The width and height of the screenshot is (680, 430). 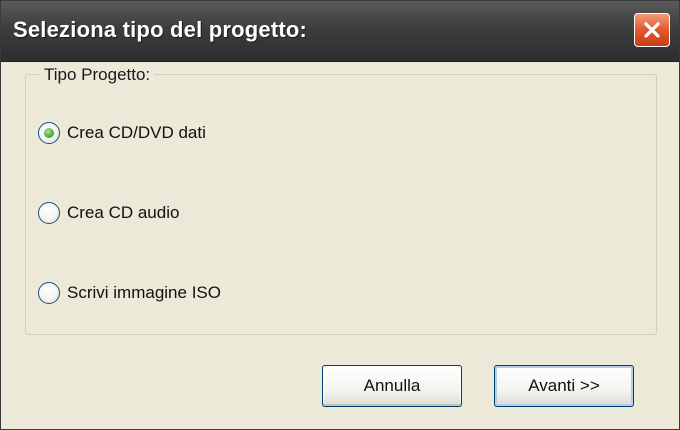 I want to click on close-button, so click(x=652, y=30).